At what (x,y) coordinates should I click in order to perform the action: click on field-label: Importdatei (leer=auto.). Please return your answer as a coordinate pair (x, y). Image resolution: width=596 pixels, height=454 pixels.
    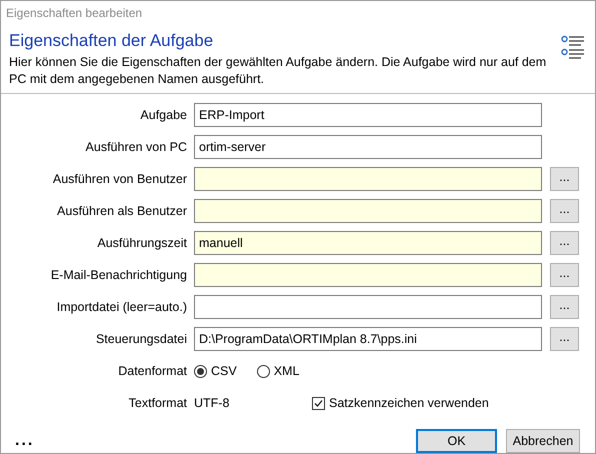
    Looking at the image, I should click on (121, 307).